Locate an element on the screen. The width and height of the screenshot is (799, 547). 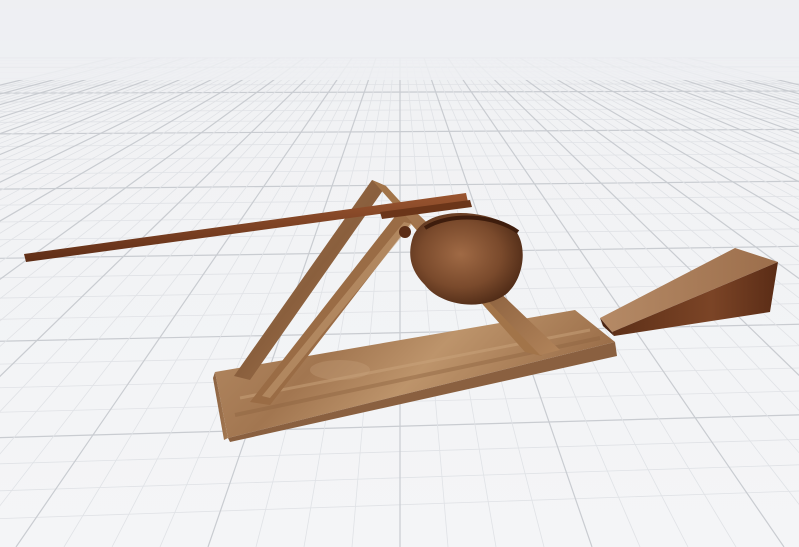
pivot-pin is located at coordinates (405, 232).